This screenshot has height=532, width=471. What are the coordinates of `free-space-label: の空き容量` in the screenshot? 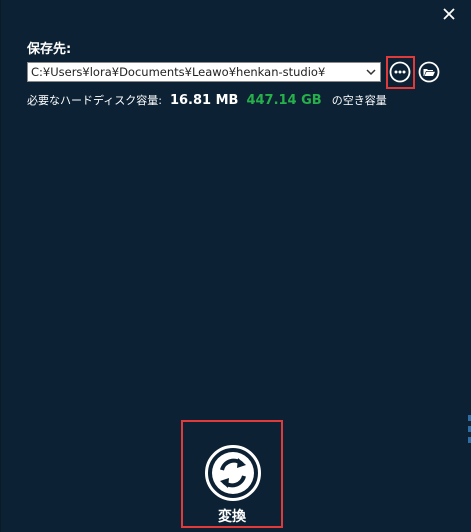 It's located at (359, 100).